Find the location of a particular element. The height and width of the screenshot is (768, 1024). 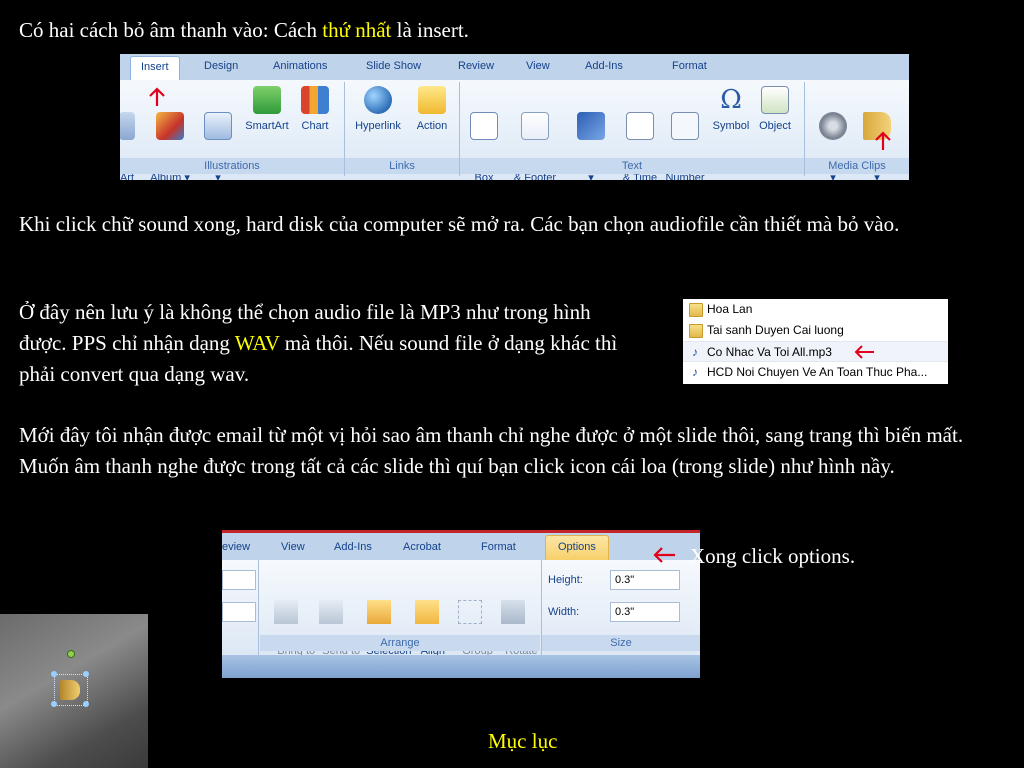

speaker-icon is located at coordinates (70, 690).